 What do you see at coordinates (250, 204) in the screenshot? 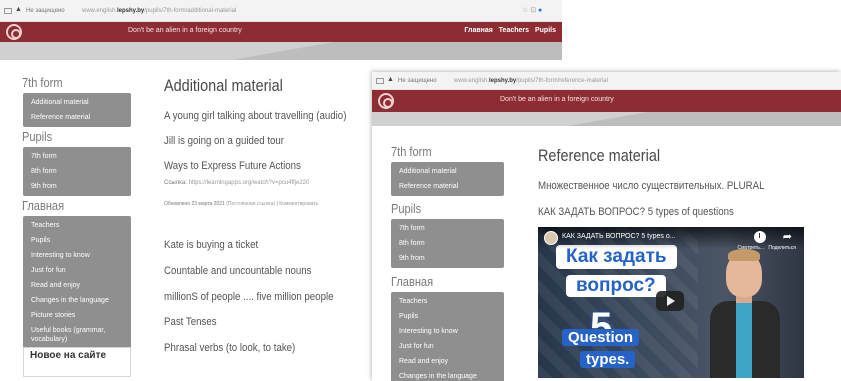
I see `permalink: (Постоянная ссылка)` at bounding box center [250, 204].